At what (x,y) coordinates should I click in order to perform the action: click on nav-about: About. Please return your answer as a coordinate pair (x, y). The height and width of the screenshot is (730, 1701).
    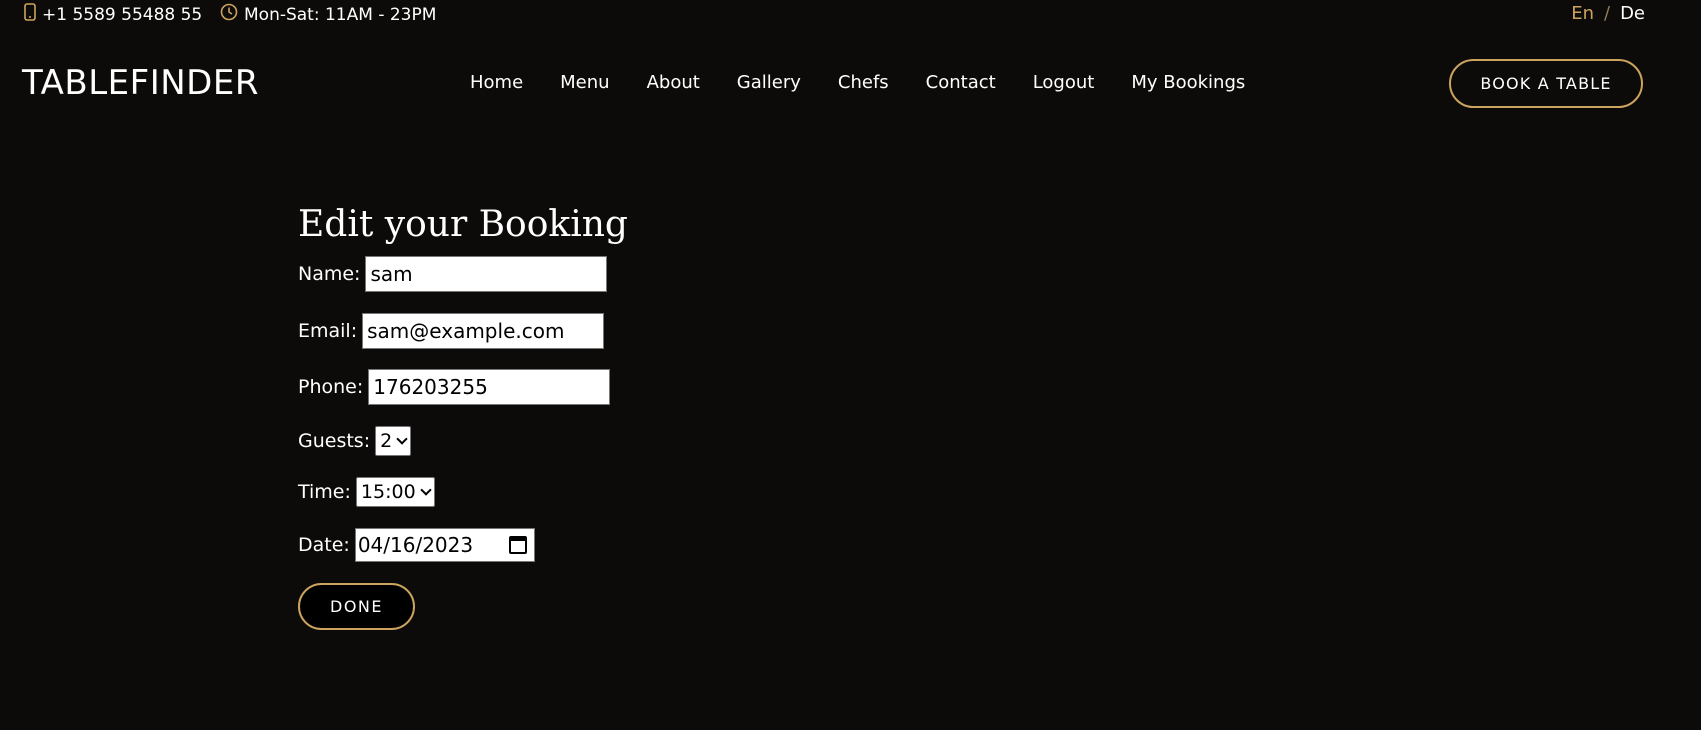
    Looking at the image, I should click on (673, 82).